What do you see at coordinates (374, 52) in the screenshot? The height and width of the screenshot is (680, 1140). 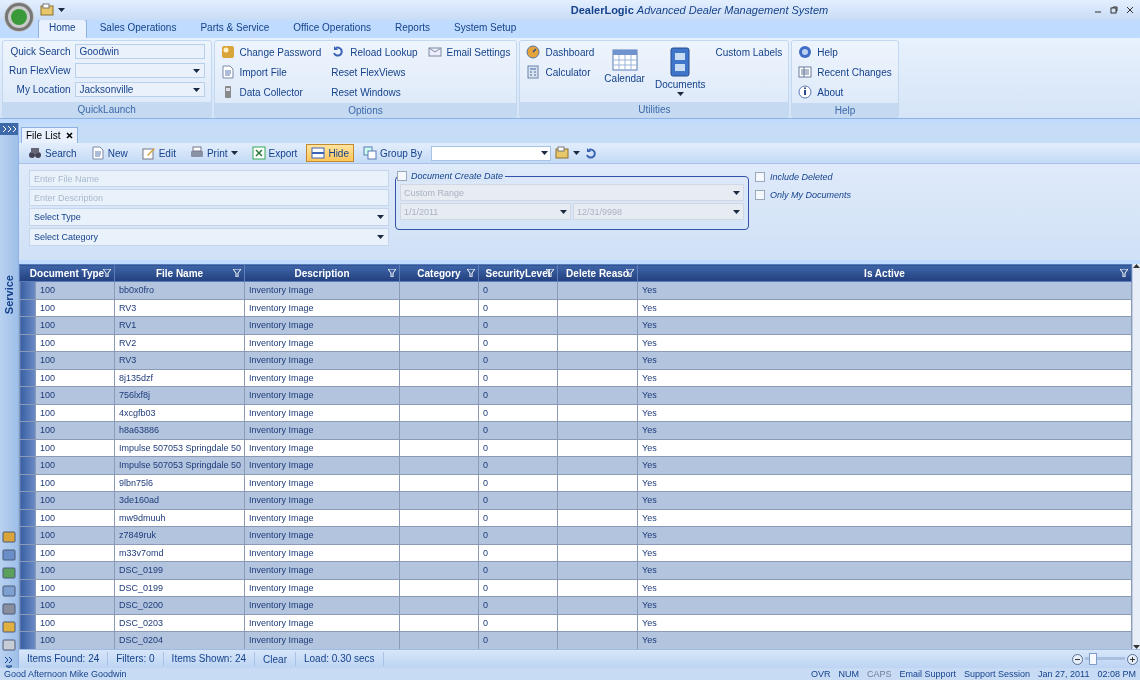 I see `ribbon-button: Reload Lookup` at bounding box center [374, 52].